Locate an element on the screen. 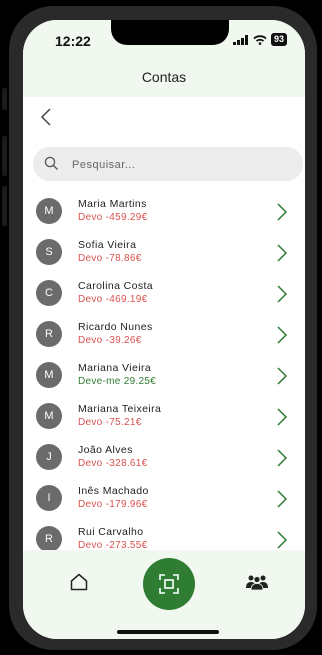  battery-indicator: 93 is located at coordinates (279, 39).